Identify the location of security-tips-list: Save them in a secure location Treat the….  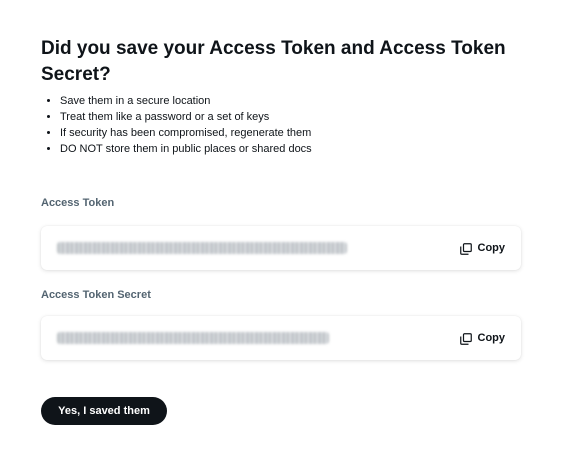
(290, 125).